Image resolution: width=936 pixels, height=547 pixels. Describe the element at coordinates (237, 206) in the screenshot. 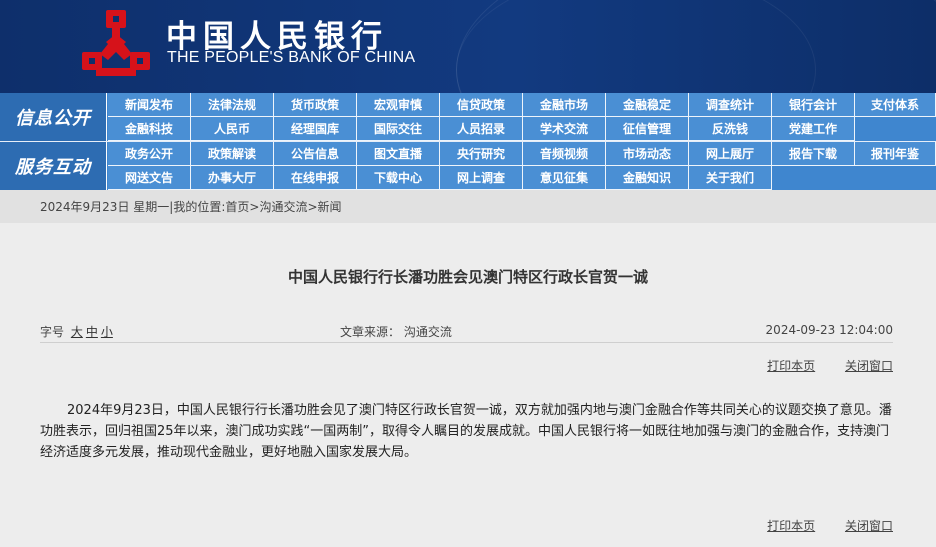

I see `breadcrumb-home-link: 首页` at that location.